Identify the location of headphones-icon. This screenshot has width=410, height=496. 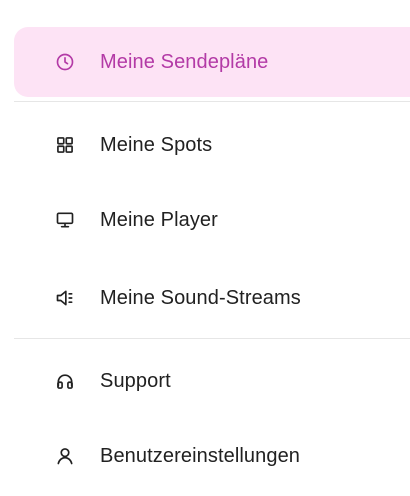
(65, 381).